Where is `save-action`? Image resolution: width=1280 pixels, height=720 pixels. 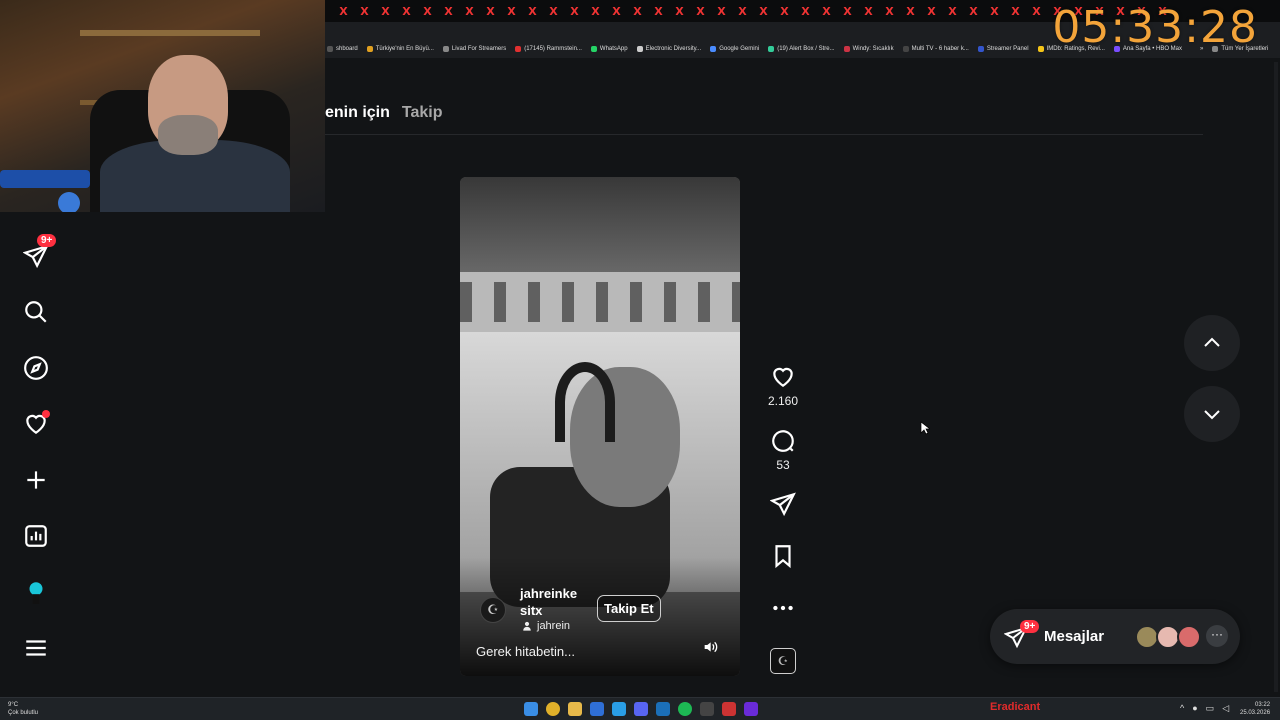 save-action is located at coordinates (783, 556).